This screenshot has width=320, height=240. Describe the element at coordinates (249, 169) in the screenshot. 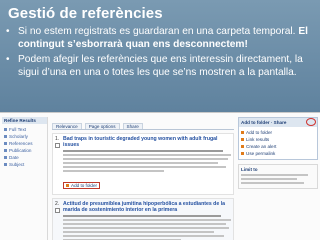

I see `limit-to-header: Limit to` at that location.